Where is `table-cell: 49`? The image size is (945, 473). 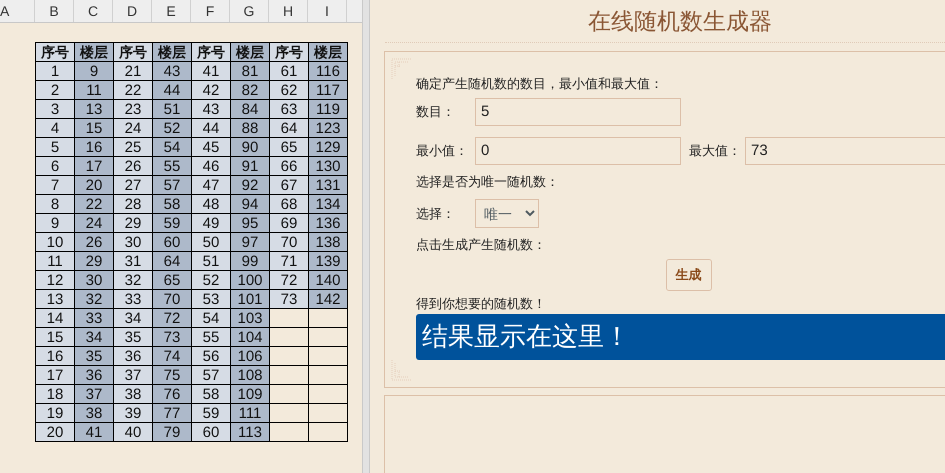 table-cell: 49 is located at coordinates (211, 223).